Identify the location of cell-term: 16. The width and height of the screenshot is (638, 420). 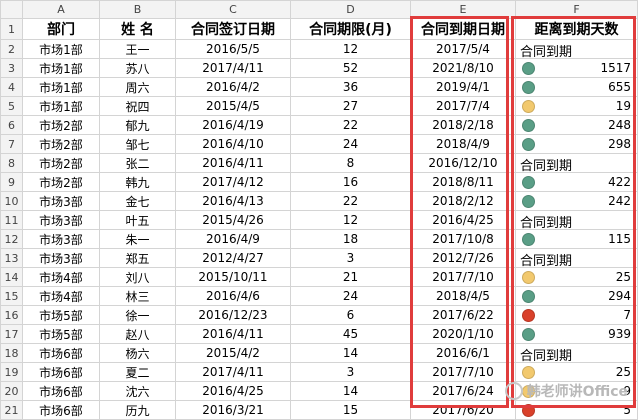
(350, 182).